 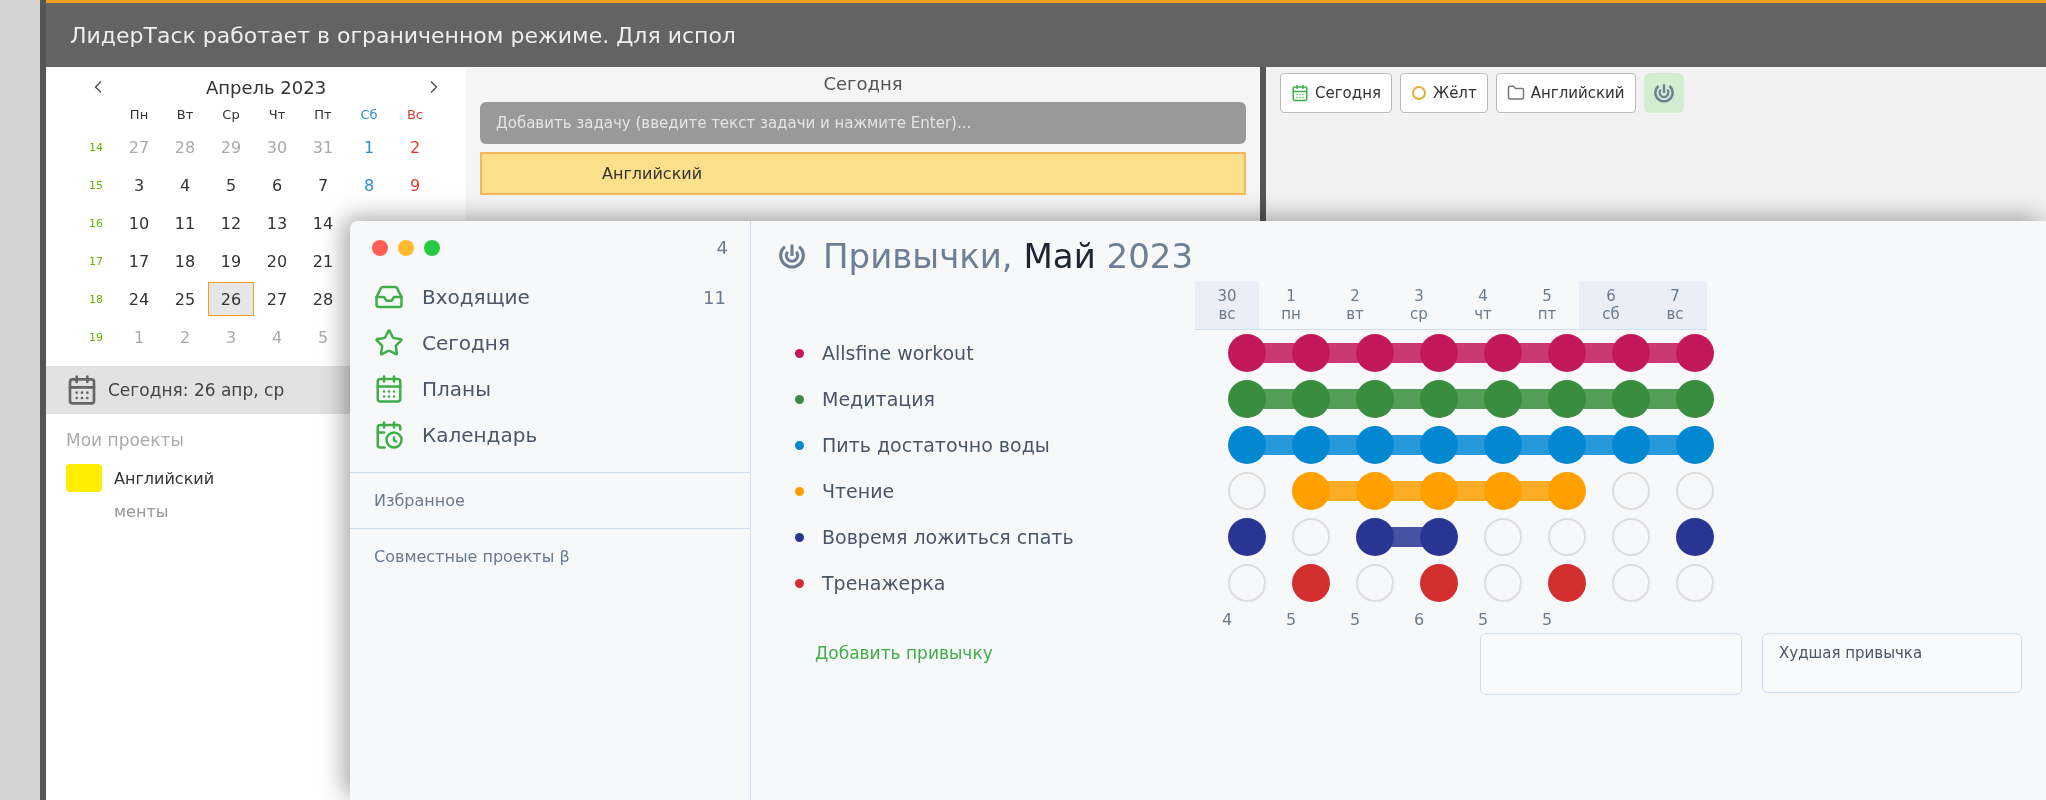 What do you see at coordinates (139, 299) in the screenshot?
I see `calendar-day: 24` at bounding box center [139, 299].